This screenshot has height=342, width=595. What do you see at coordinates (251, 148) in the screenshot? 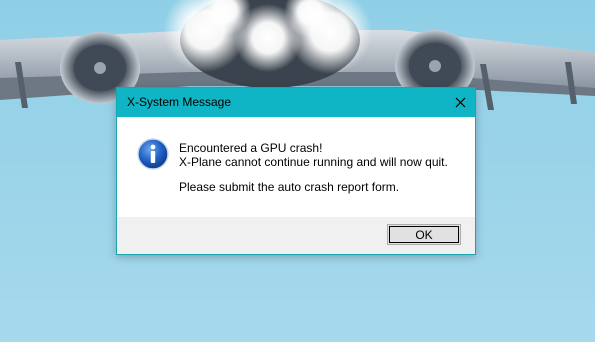
I see `message-line-1: Encountered a GPU crash!` at bounding box center [251, 148].